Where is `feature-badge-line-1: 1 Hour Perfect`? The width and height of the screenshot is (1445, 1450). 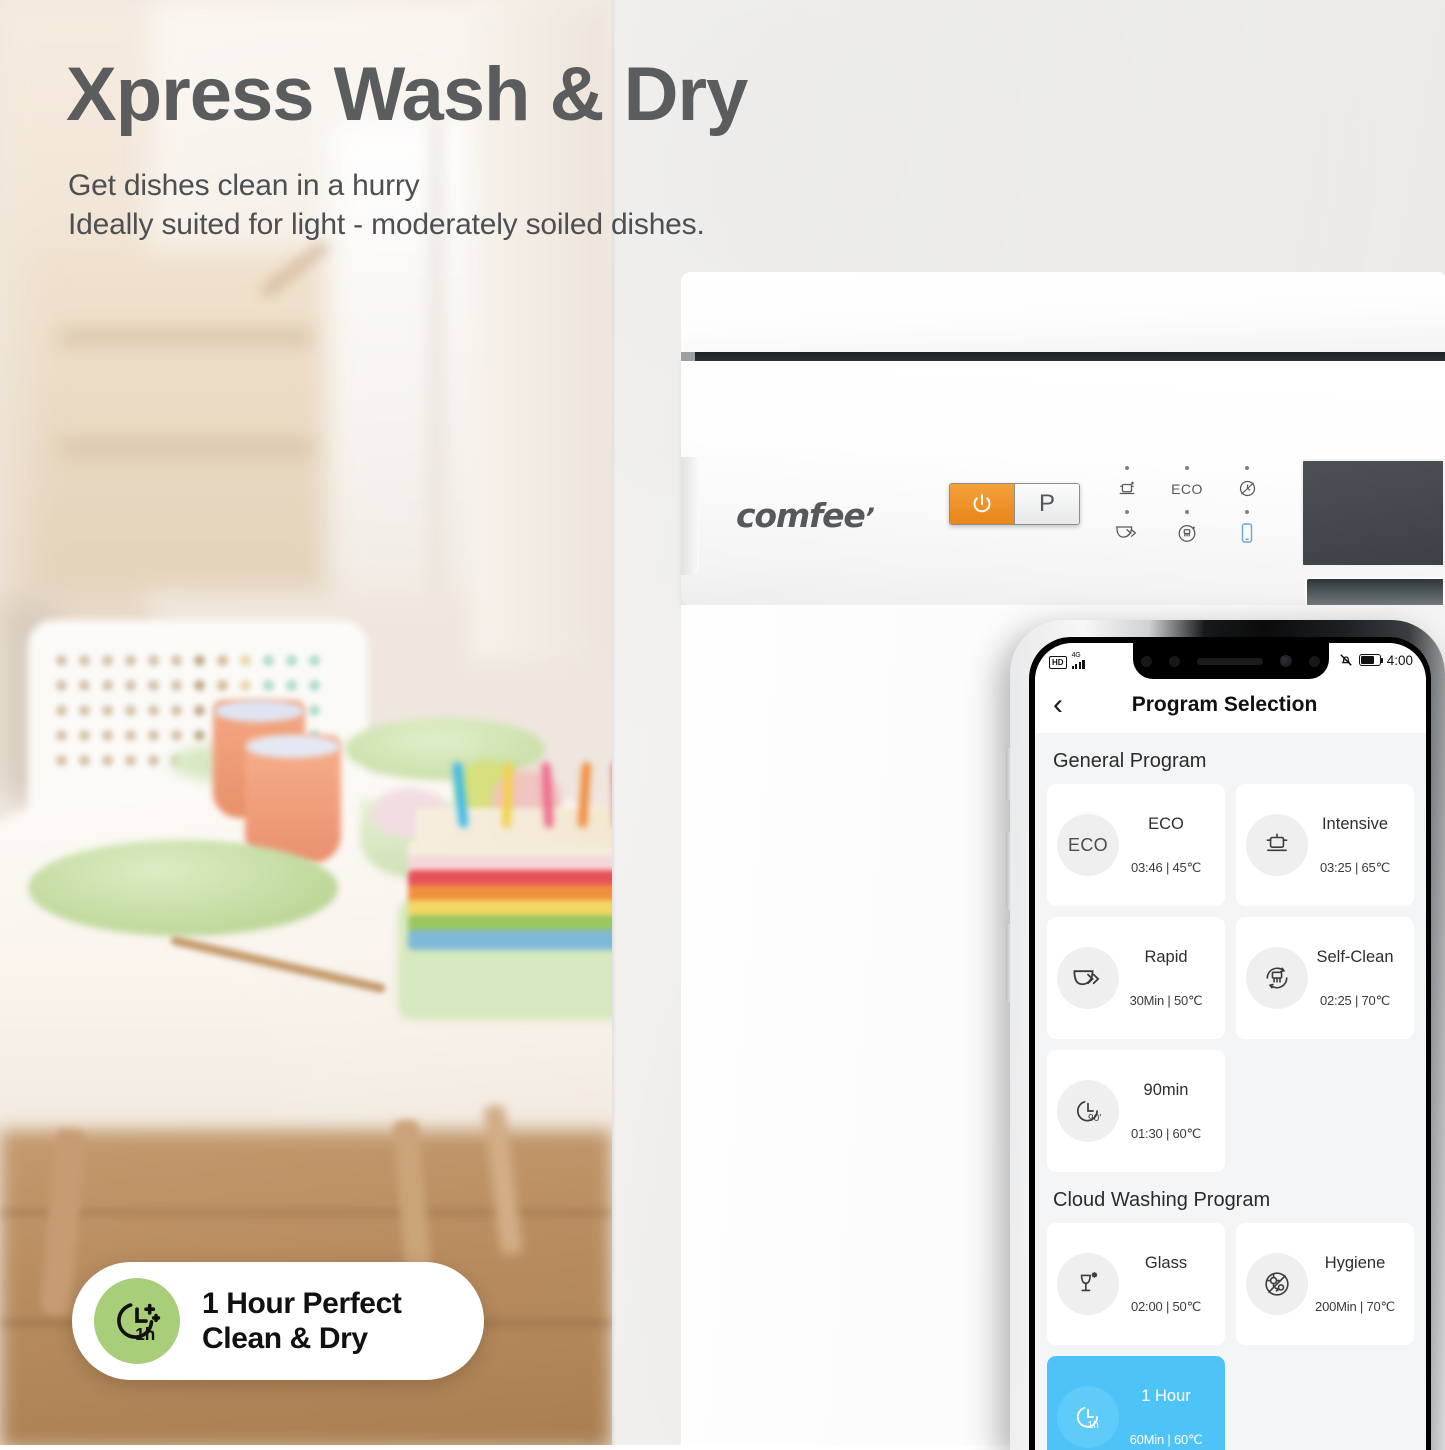 feature-badge-line-1: 1 Hour Perfect is located at coordinates (302, 1303).